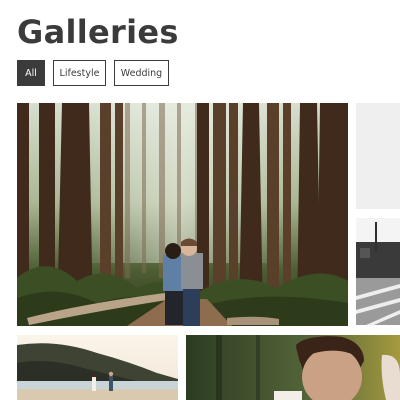 This screenshot has width=400, height=400. Describe the element at coordinates (79, 73) in the screenshot. I see `filter-lifestyle-button: Lifestyle` at that location.